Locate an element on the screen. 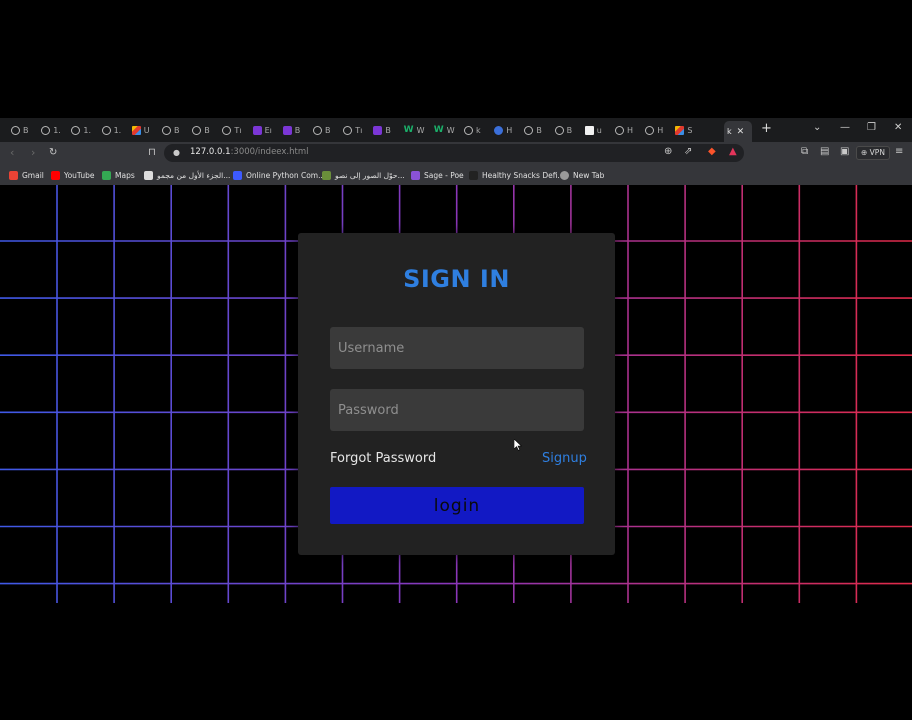 The height and width of the screenshot is (720, 912). close-window-icon: ✕ is located at coordinates (898, 128).